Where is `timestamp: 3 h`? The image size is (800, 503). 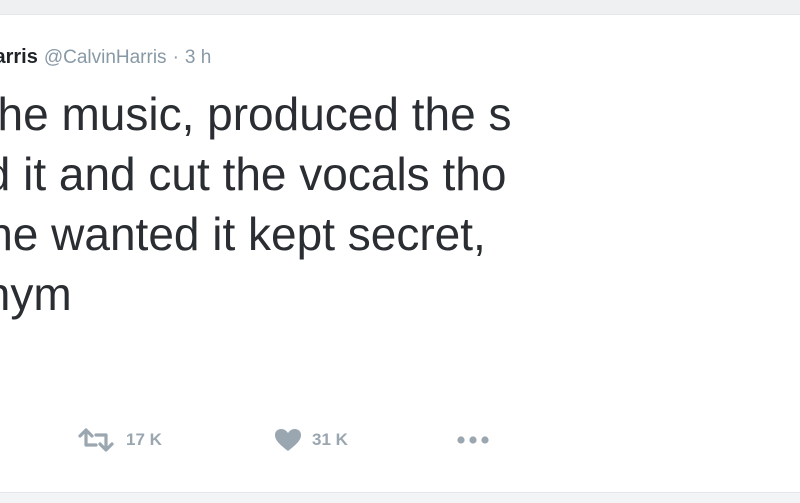
timestamp: 3 h is located at coordinates (198, 57).